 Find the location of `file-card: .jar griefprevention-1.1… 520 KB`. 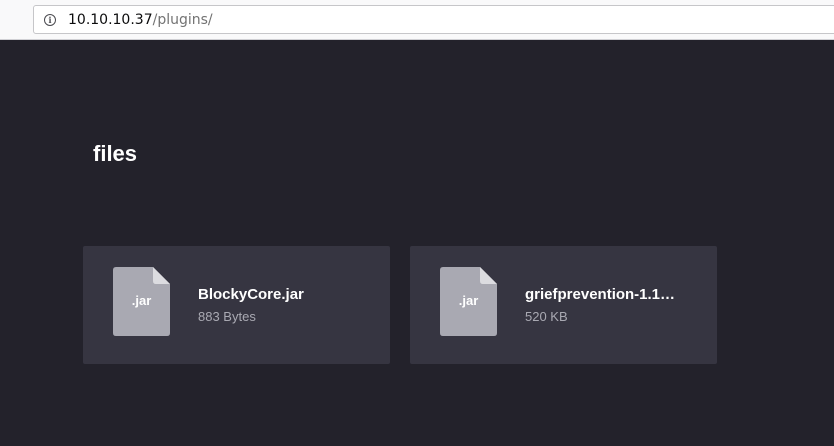

file-card: .jar griefprevention-1.1… 520 KB is located at coordinates (563, 305).